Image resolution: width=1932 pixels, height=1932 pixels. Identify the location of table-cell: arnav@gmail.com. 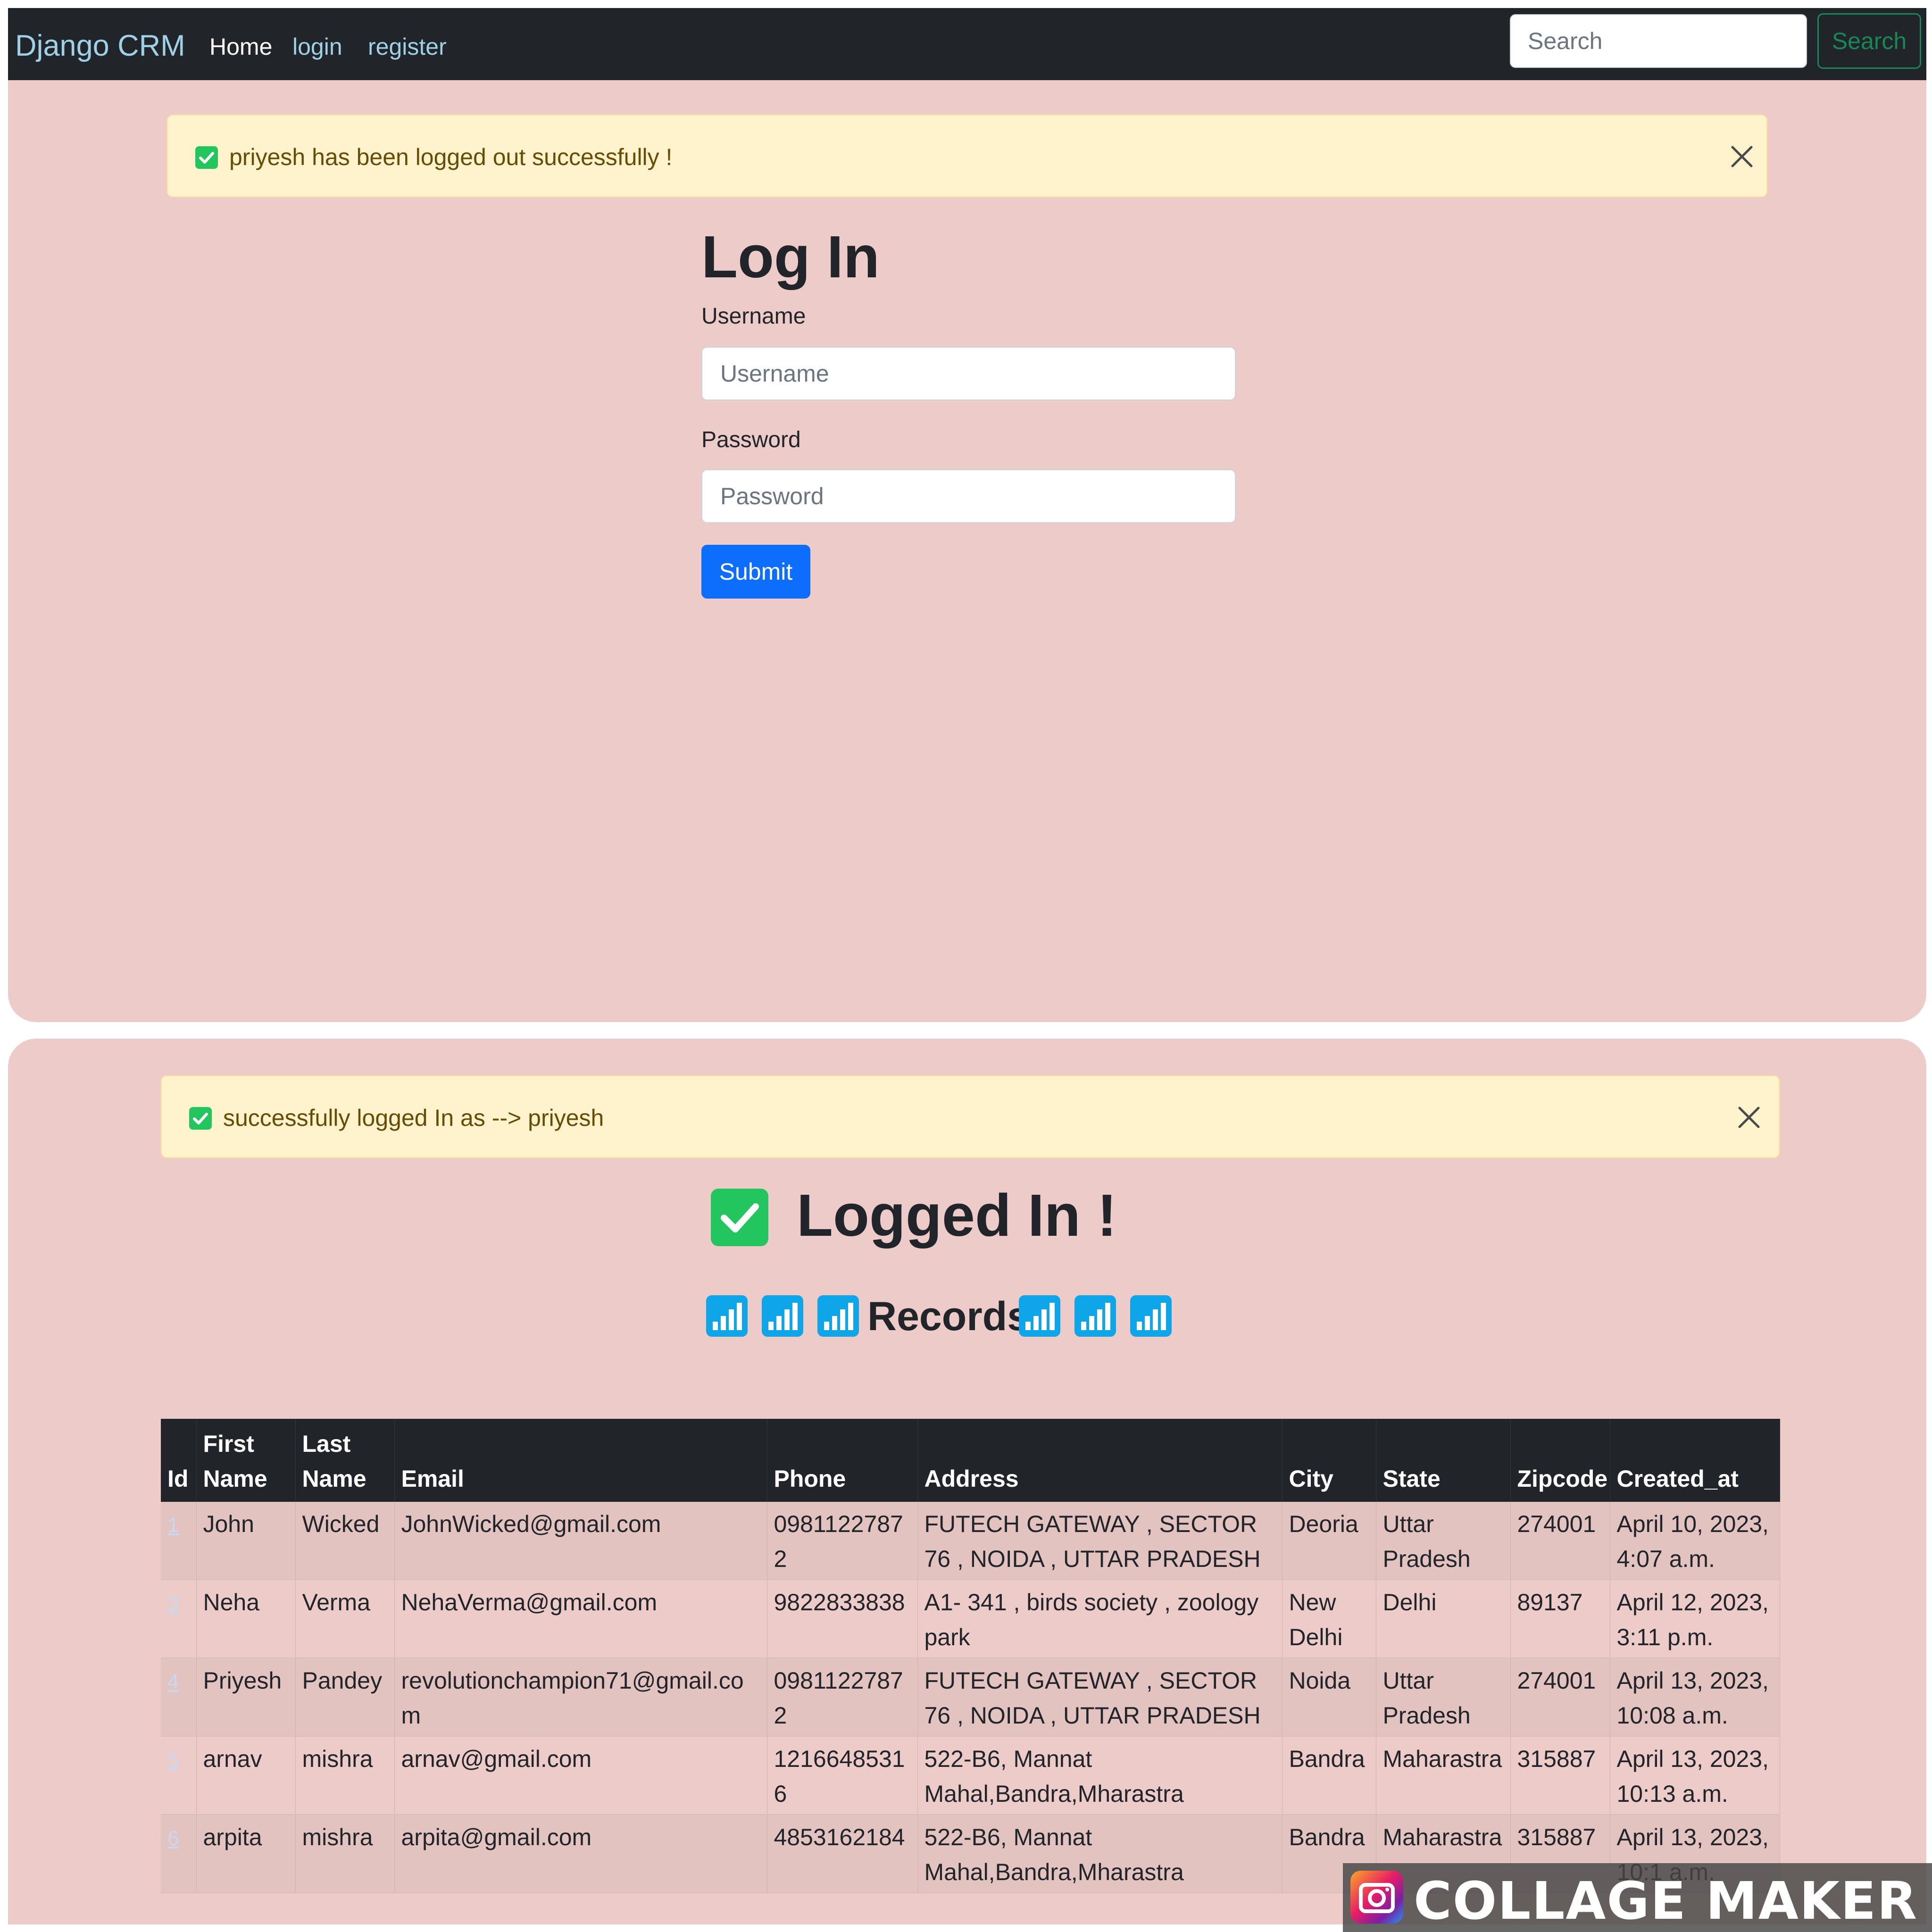
(580, 1775).